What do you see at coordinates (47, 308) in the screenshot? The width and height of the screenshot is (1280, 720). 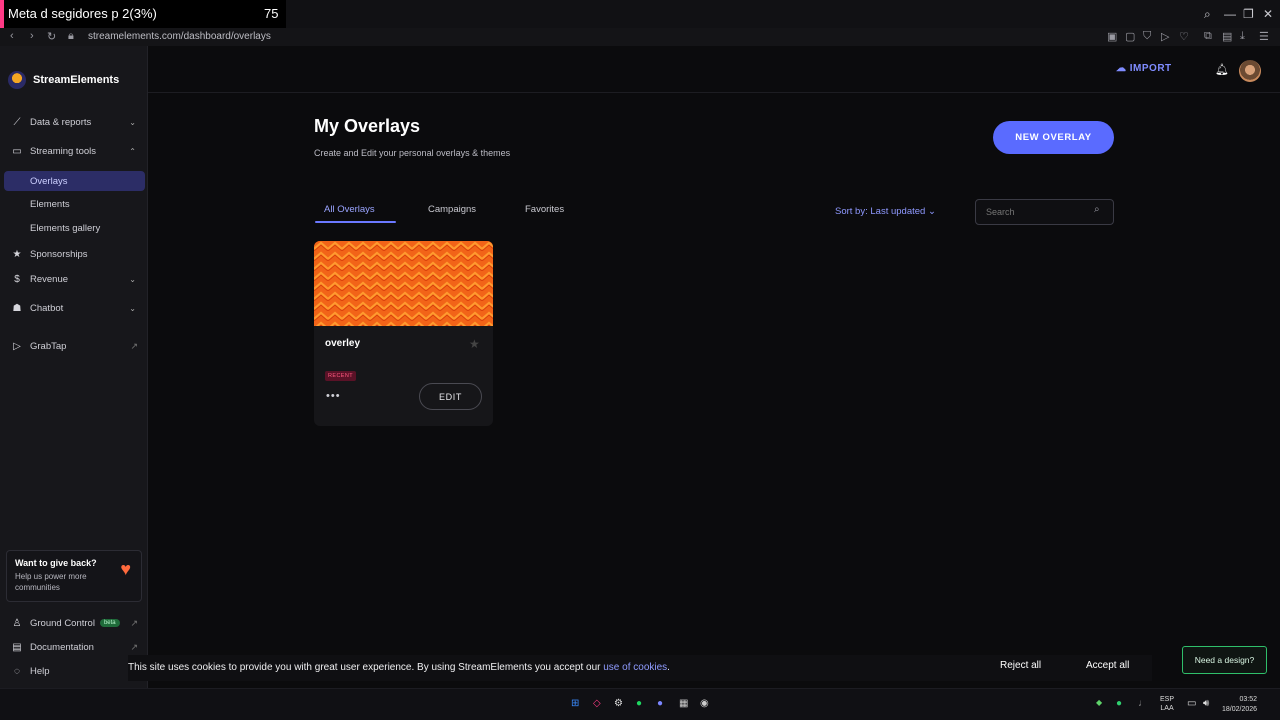 I see `sidebar-item-label: Chatbot` at bounding box center [47, 308].